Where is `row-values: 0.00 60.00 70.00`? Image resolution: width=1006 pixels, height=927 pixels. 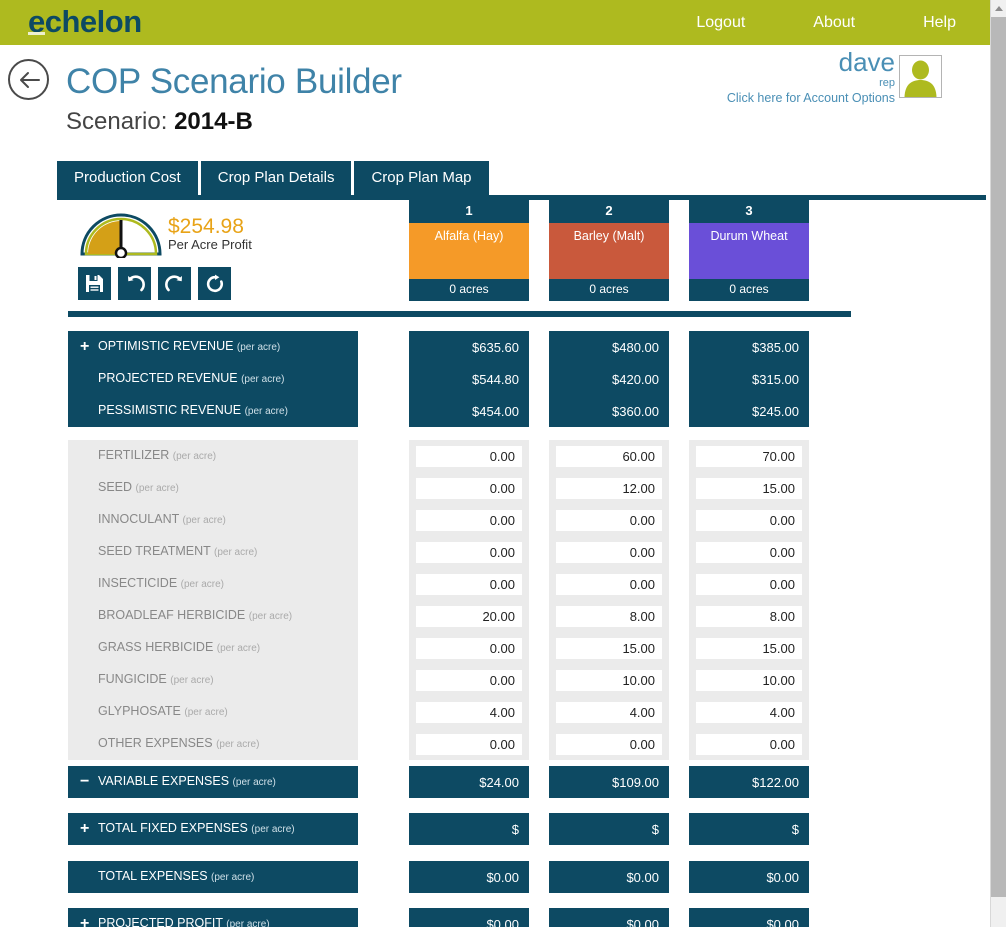
row-values: 0.00 60.00 70.00 is located at coordinates (609, 456).